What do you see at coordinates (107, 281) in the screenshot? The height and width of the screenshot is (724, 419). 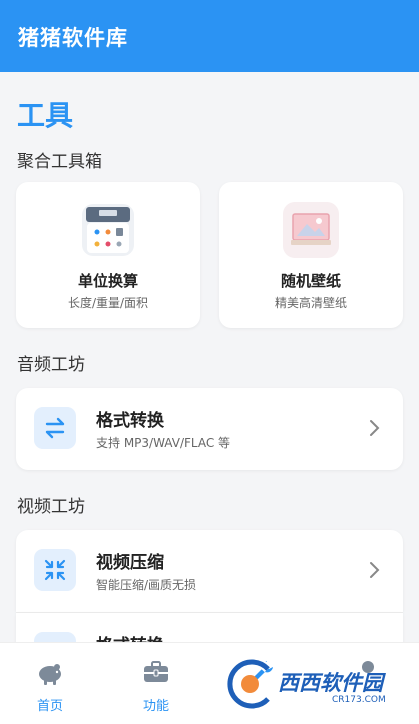 I see `tool-name: 单位换算` at bounding box center [107, 281].